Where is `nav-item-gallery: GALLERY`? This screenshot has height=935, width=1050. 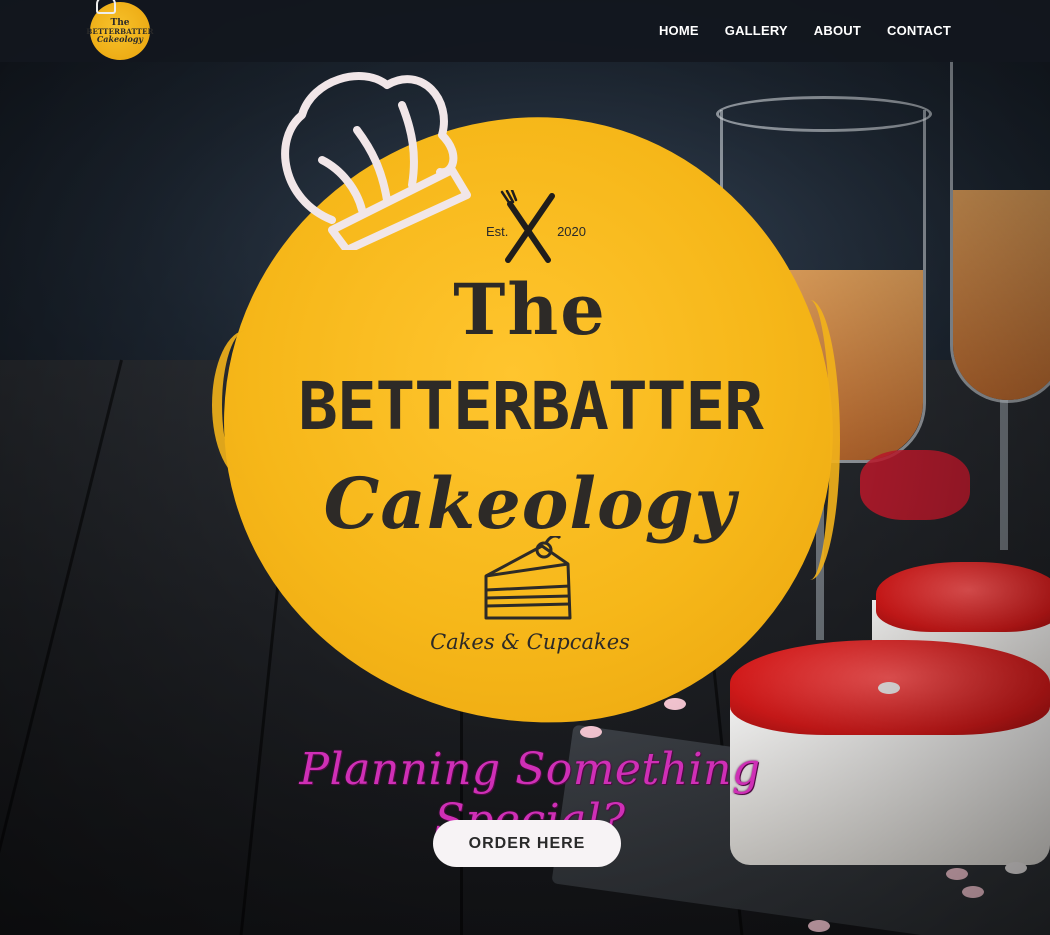
nav-item-gallery: GALLERY is located at coordinates (756, 30).